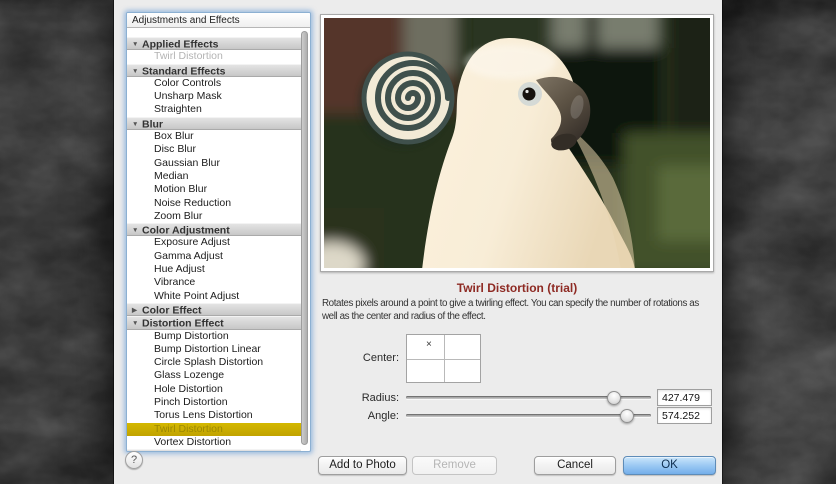  Describe the element at coordinates (214, 110) in the screenshot. I see `effect-item: Straighten` at that location.